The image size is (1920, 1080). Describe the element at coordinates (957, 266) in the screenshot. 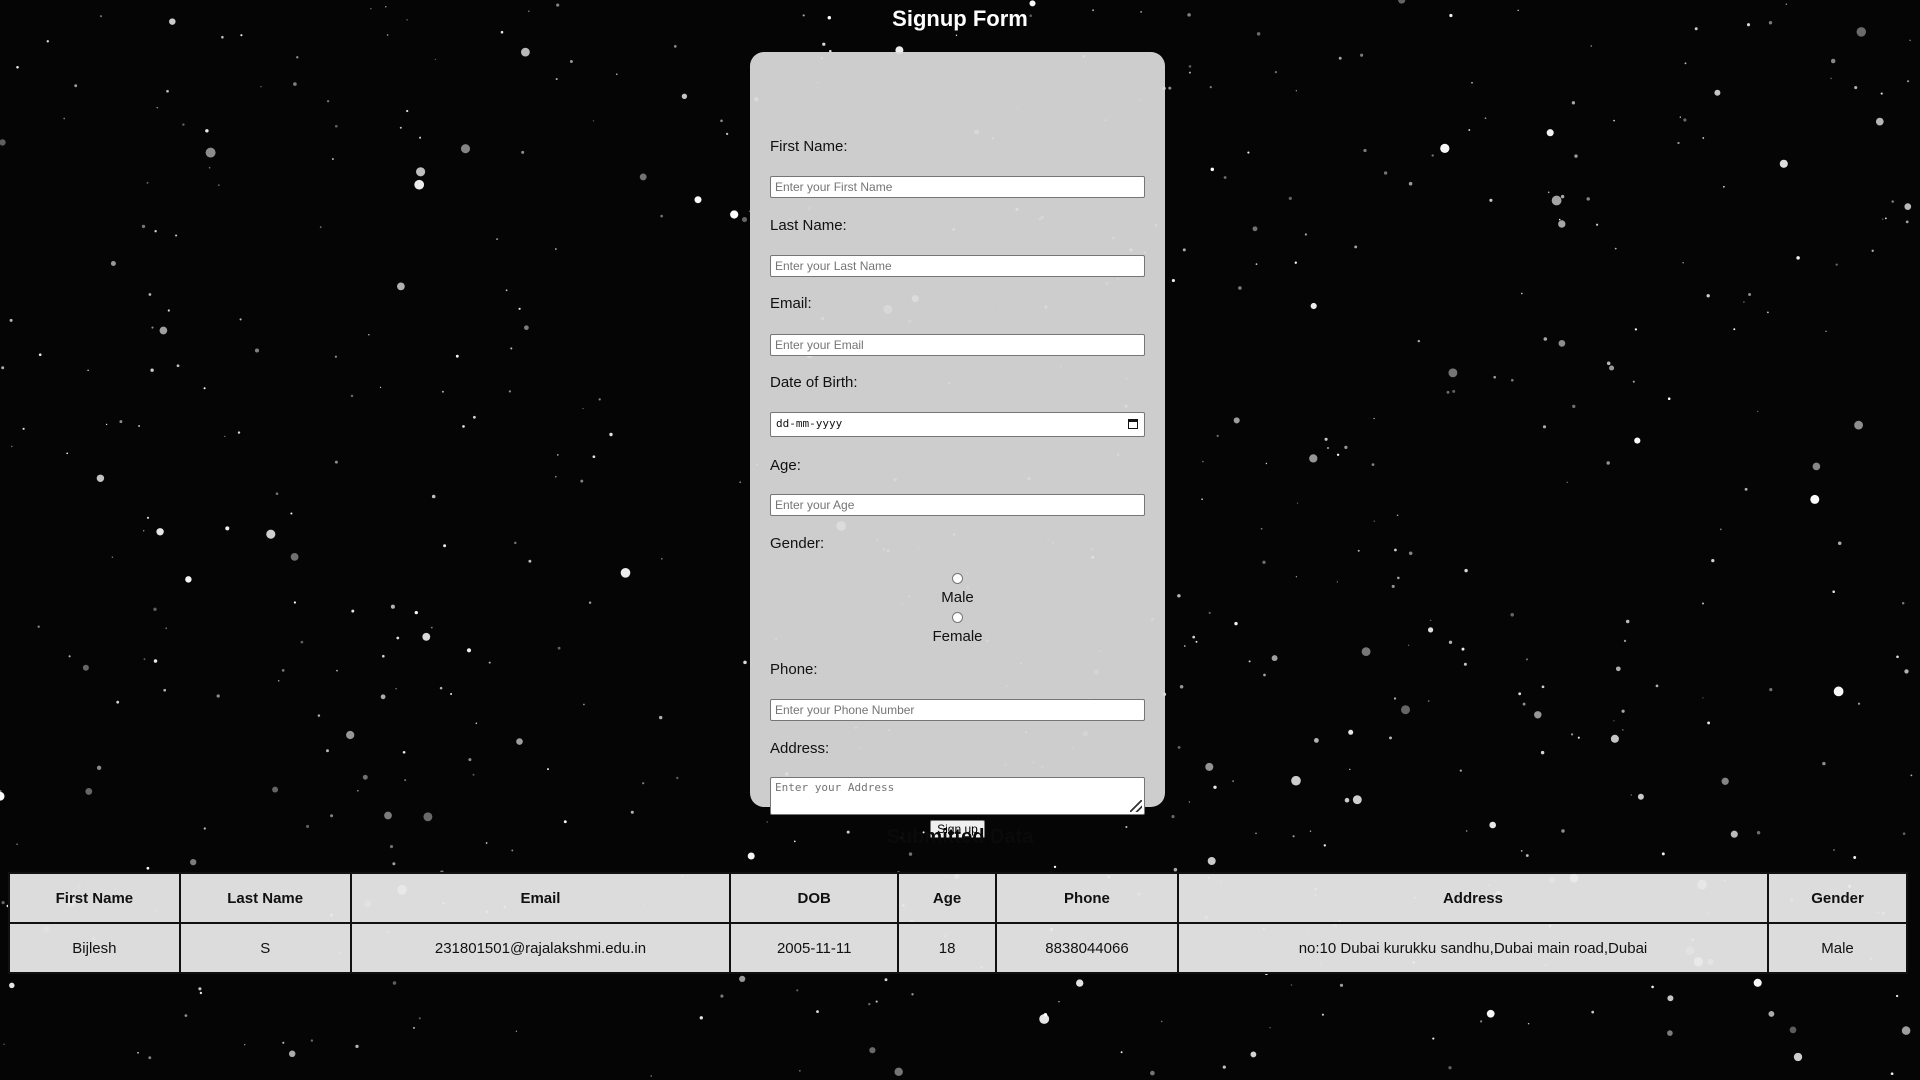

I see `last-name-input` at that location.